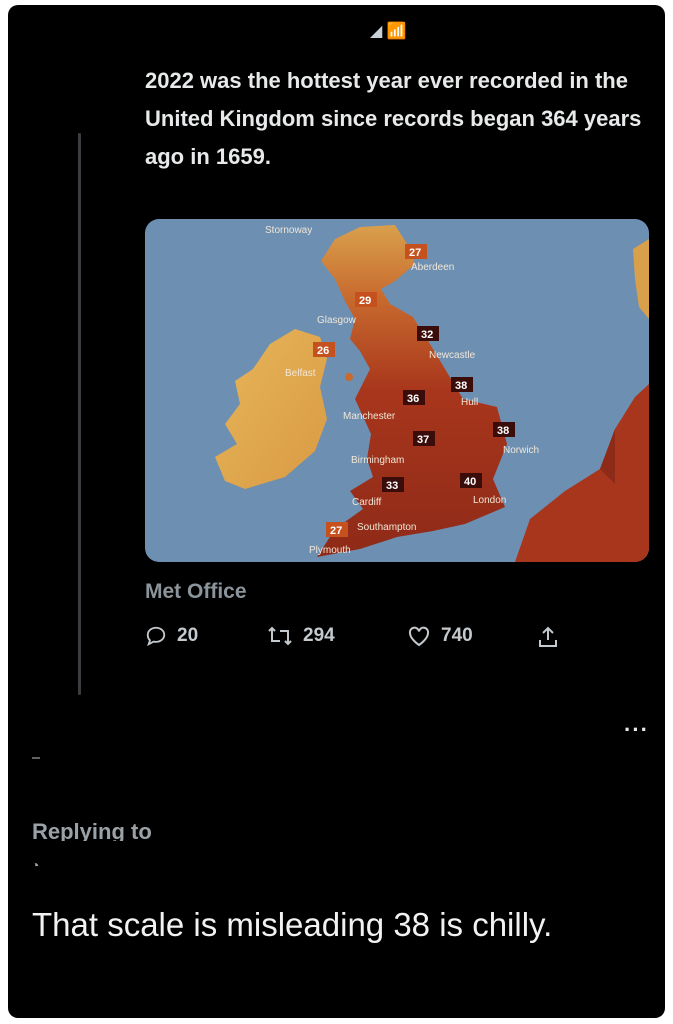 This screenshot has height=1024, width=673. What do you see at coordinates (337, 320) in the screenshot?
I see `place-label: Glasgow` at bounding box center [337, 320].